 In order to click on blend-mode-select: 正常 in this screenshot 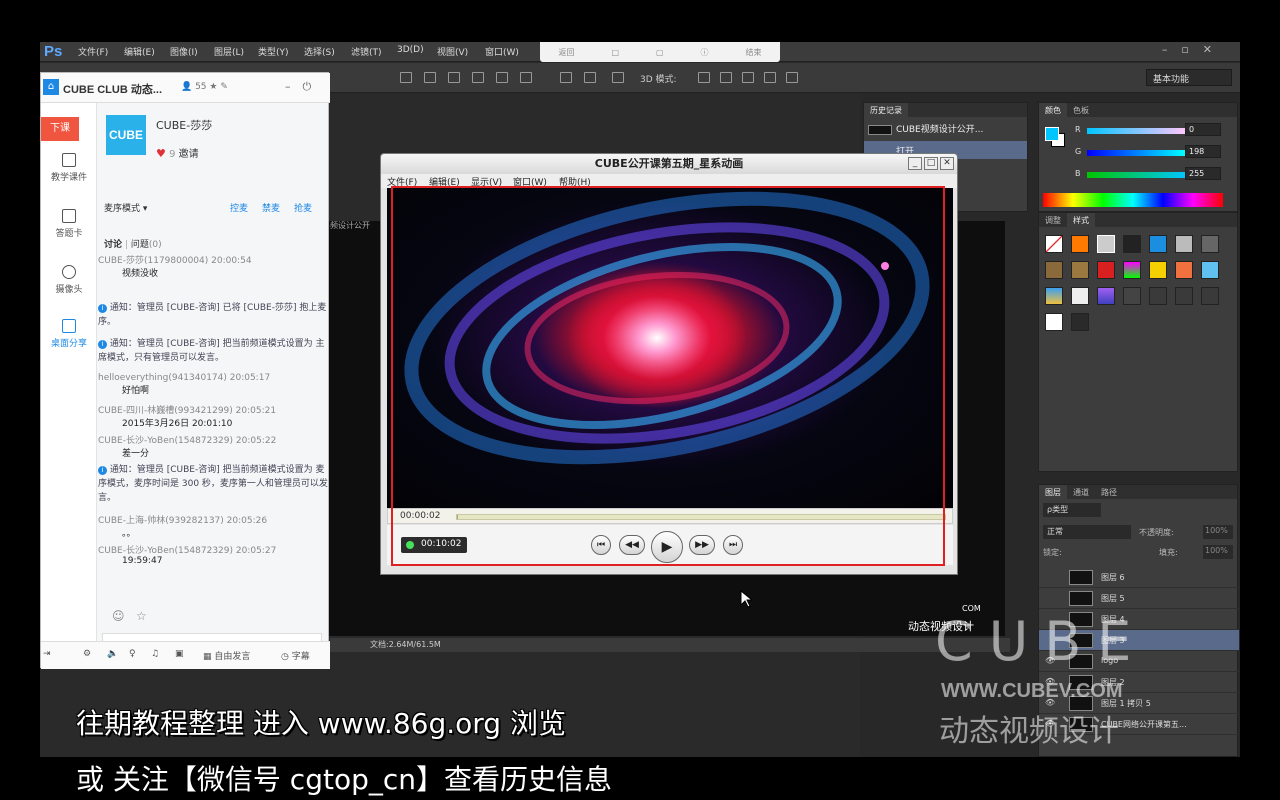, I will do `click(1087, 532)`.